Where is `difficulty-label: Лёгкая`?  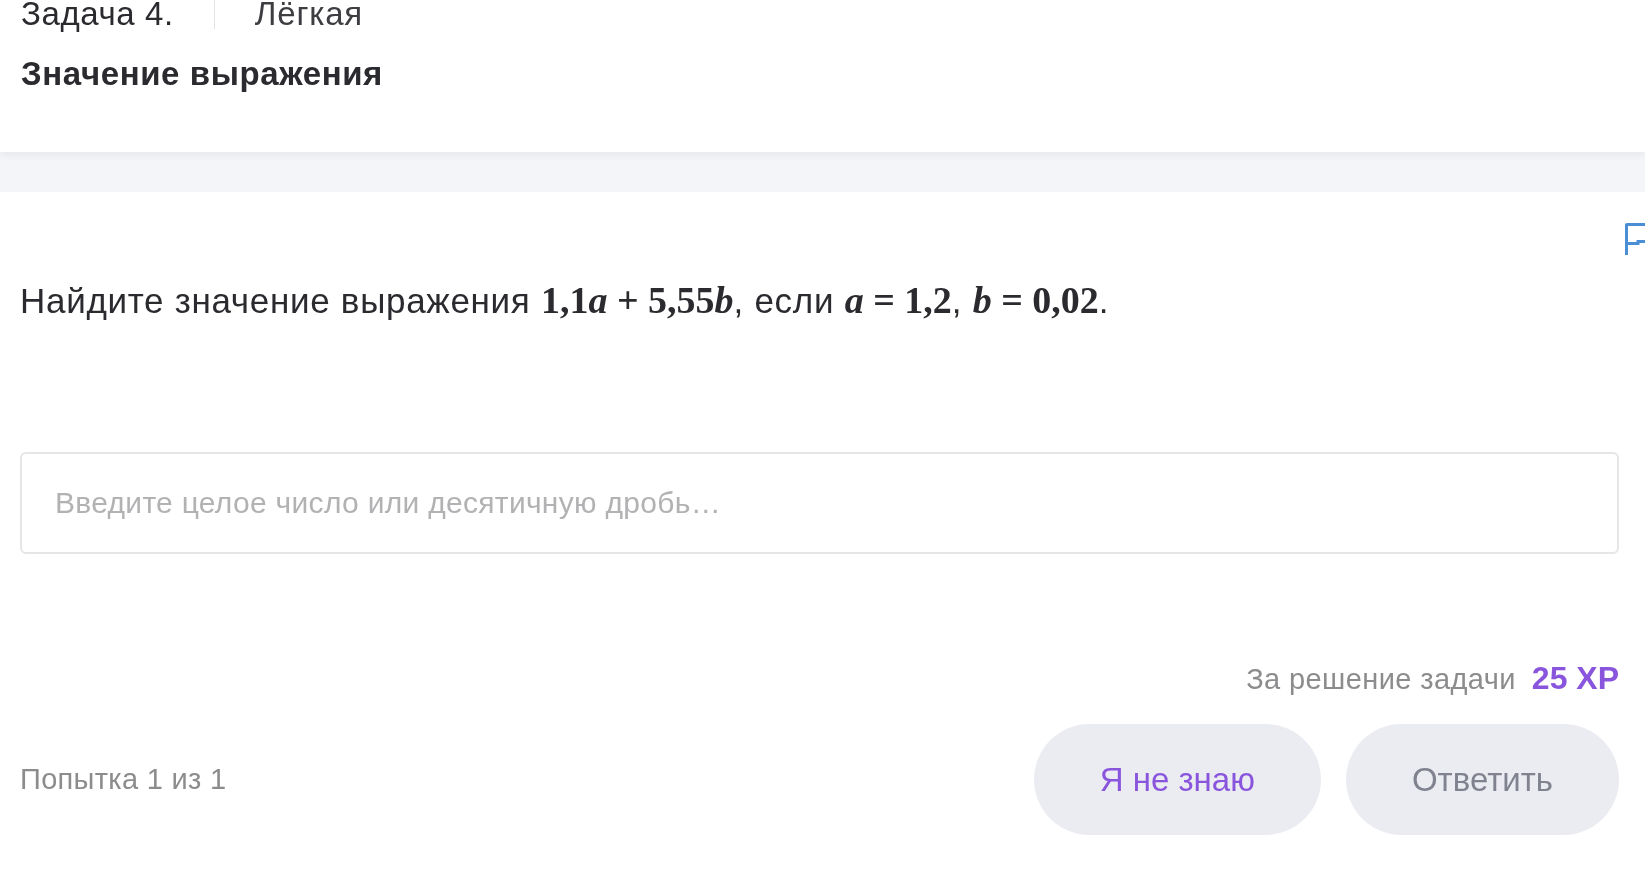
difficulty-label: Лёгкая is located at coordinates (309, 17).